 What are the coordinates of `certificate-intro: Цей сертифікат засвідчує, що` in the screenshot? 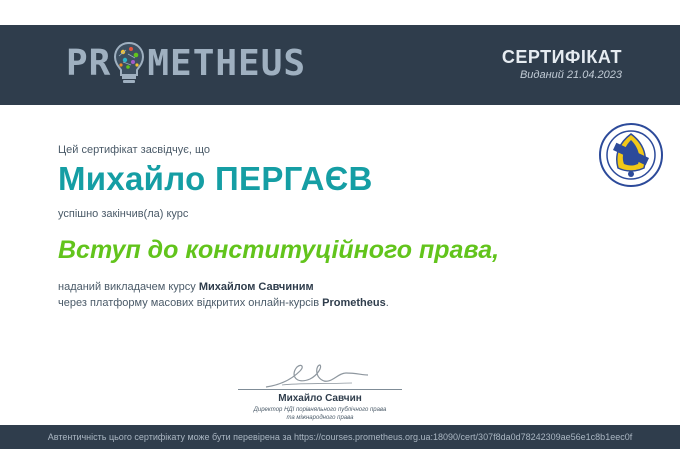 It's located at (134, 150).